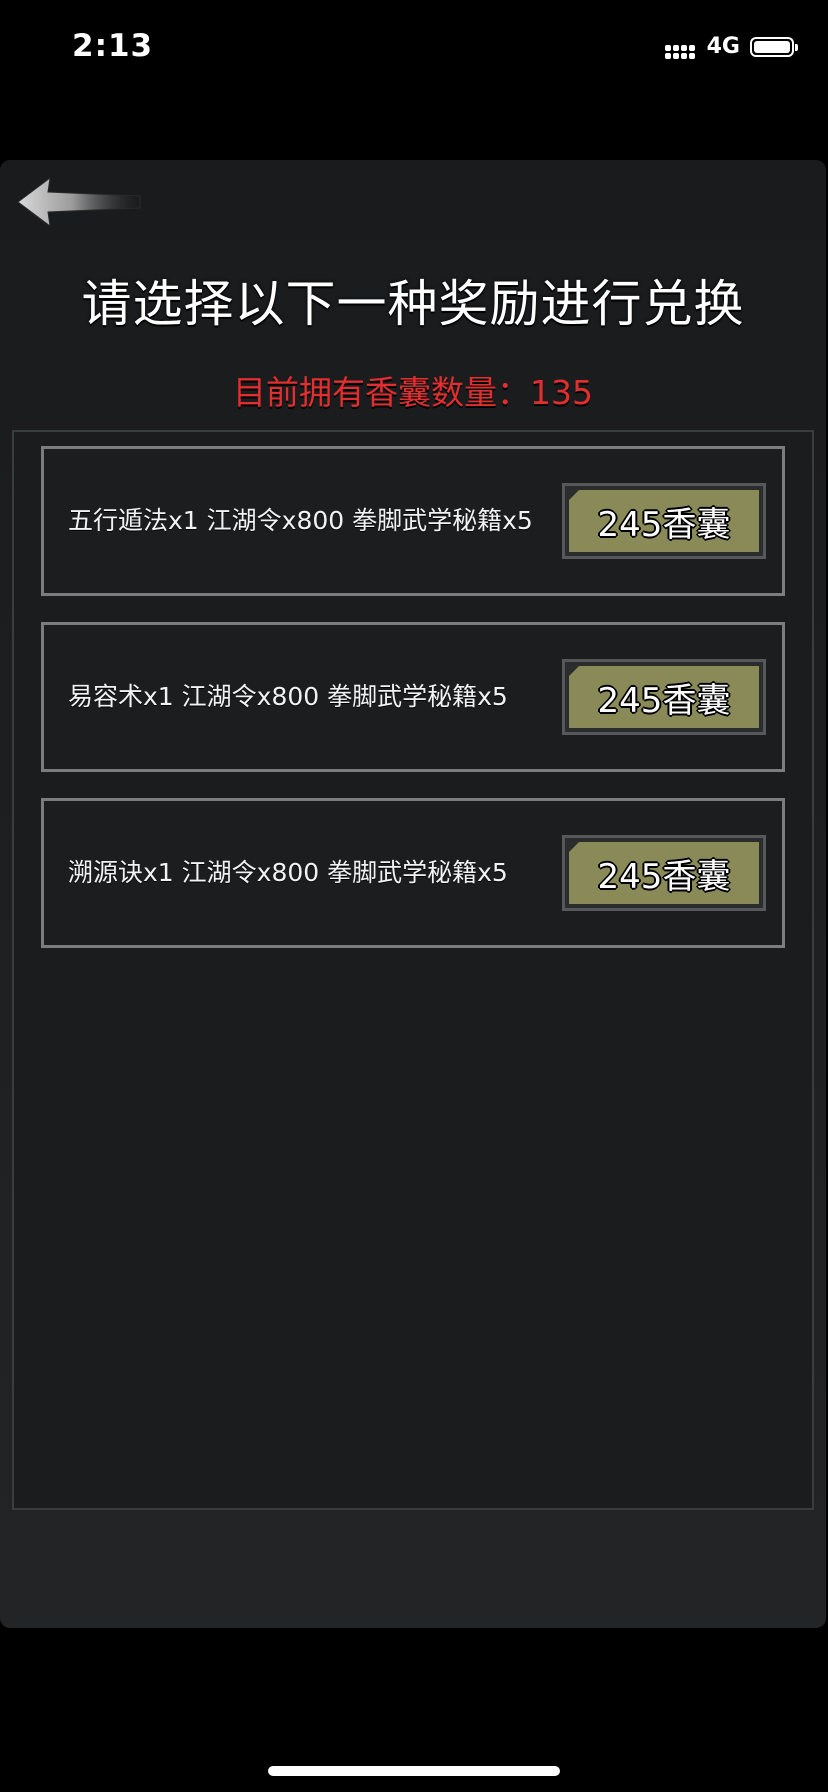  I want to click on reward-card-3: 溯源诀x1 江湖令x800 拳脚武学秘籍x5 245香囊, so click(413, 873).